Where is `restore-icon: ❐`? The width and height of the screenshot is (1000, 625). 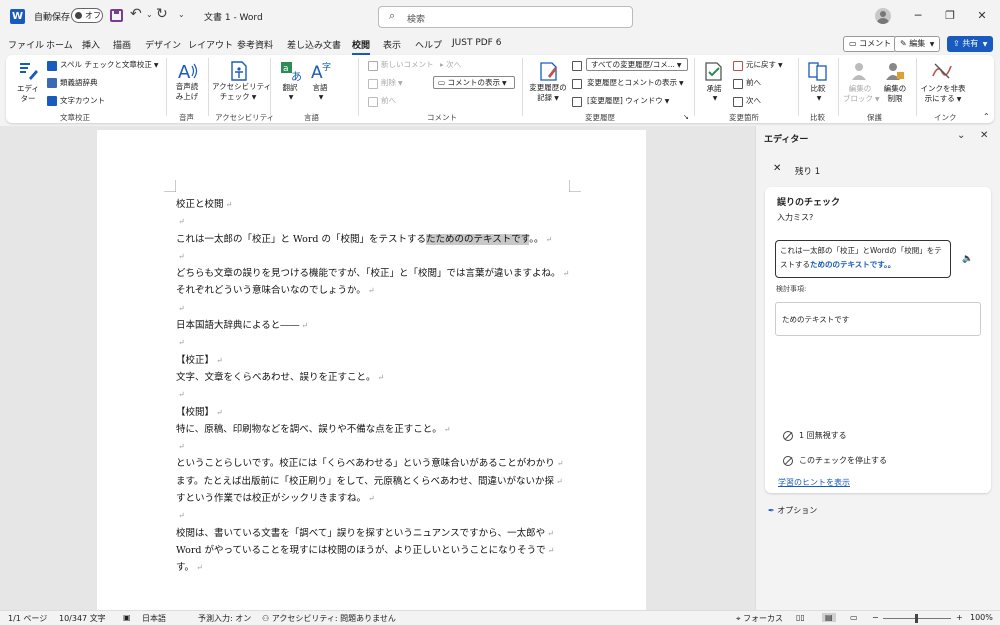 restore-icon: ❐ is located at coordinates (950, 16).